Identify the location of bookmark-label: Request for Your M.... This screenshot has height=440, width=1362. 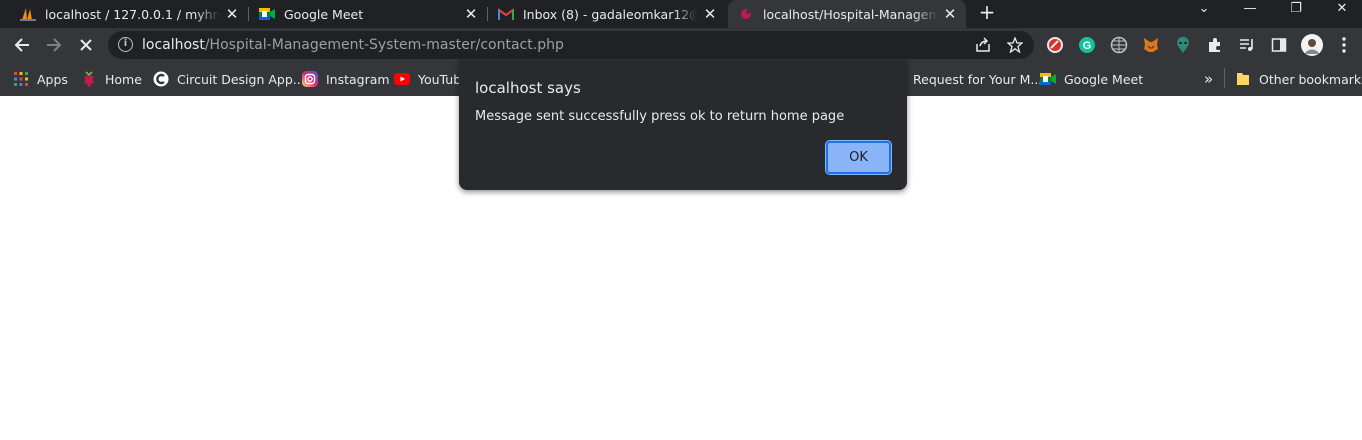
(978, 79).